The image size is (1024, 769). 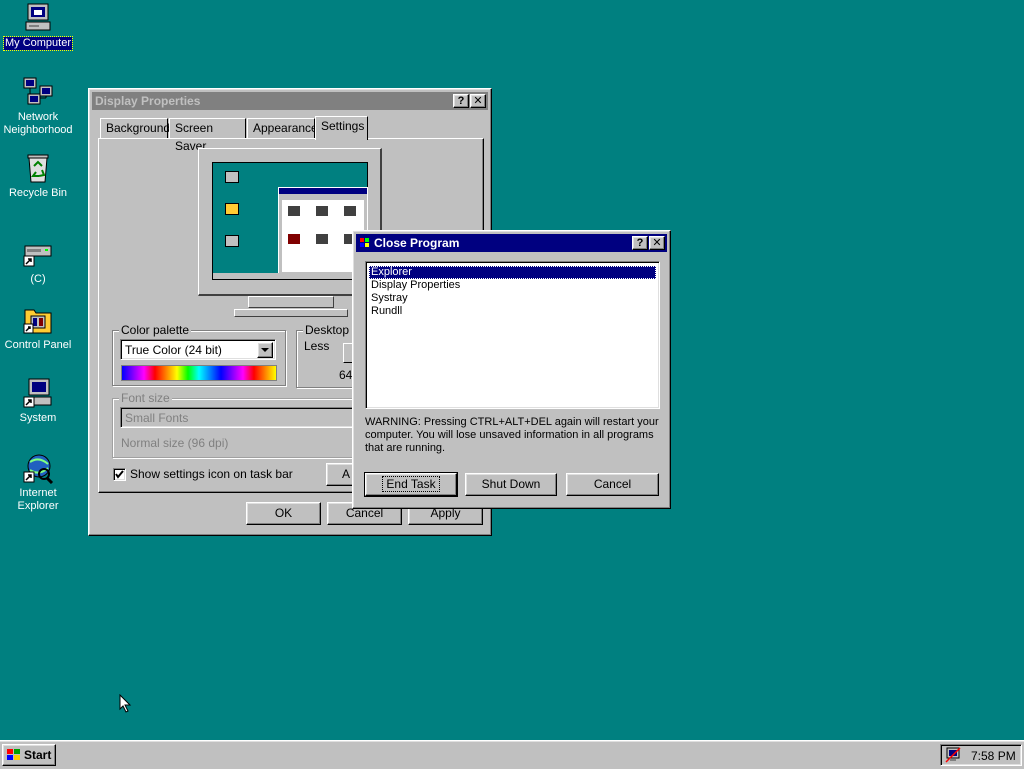 What do you see at coordinates (207, 135) in the screenshot?
I see `tab-screen-saver: Screen Saver` at bounding box center [207, 135].